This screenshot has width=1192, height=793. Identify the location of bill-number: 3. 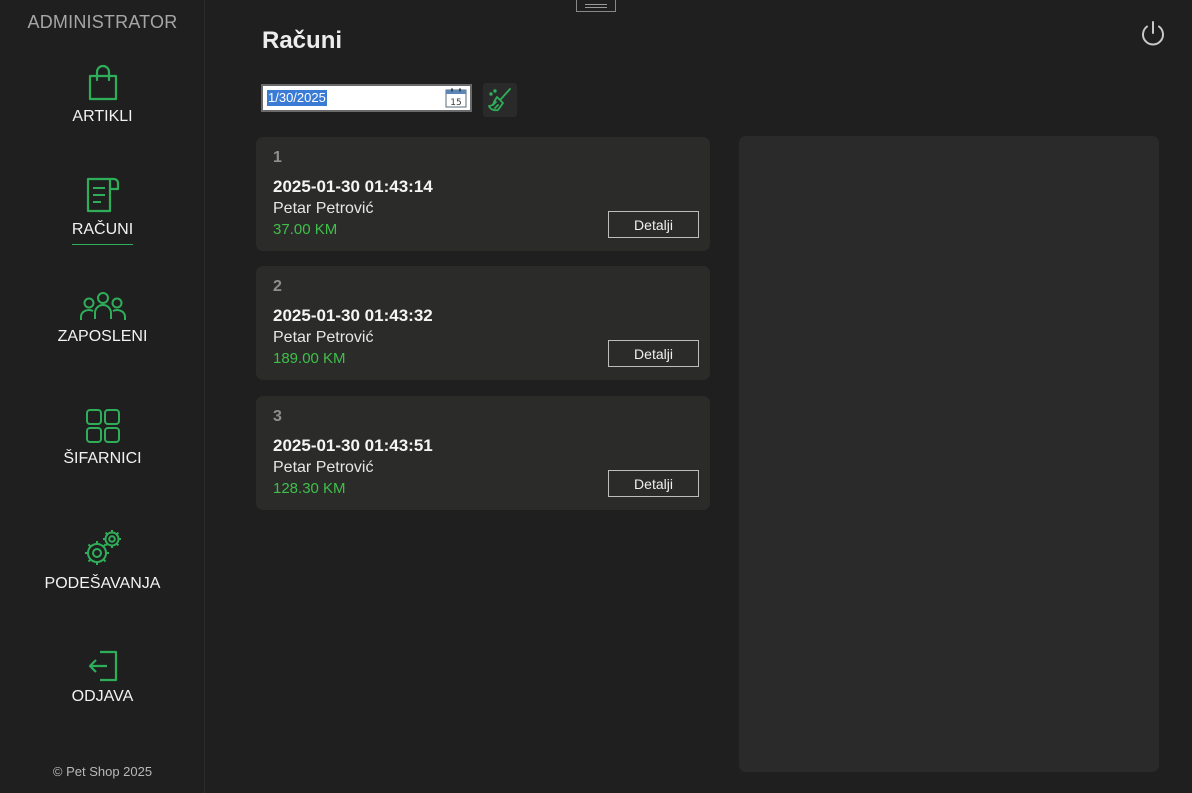
(277, 416).